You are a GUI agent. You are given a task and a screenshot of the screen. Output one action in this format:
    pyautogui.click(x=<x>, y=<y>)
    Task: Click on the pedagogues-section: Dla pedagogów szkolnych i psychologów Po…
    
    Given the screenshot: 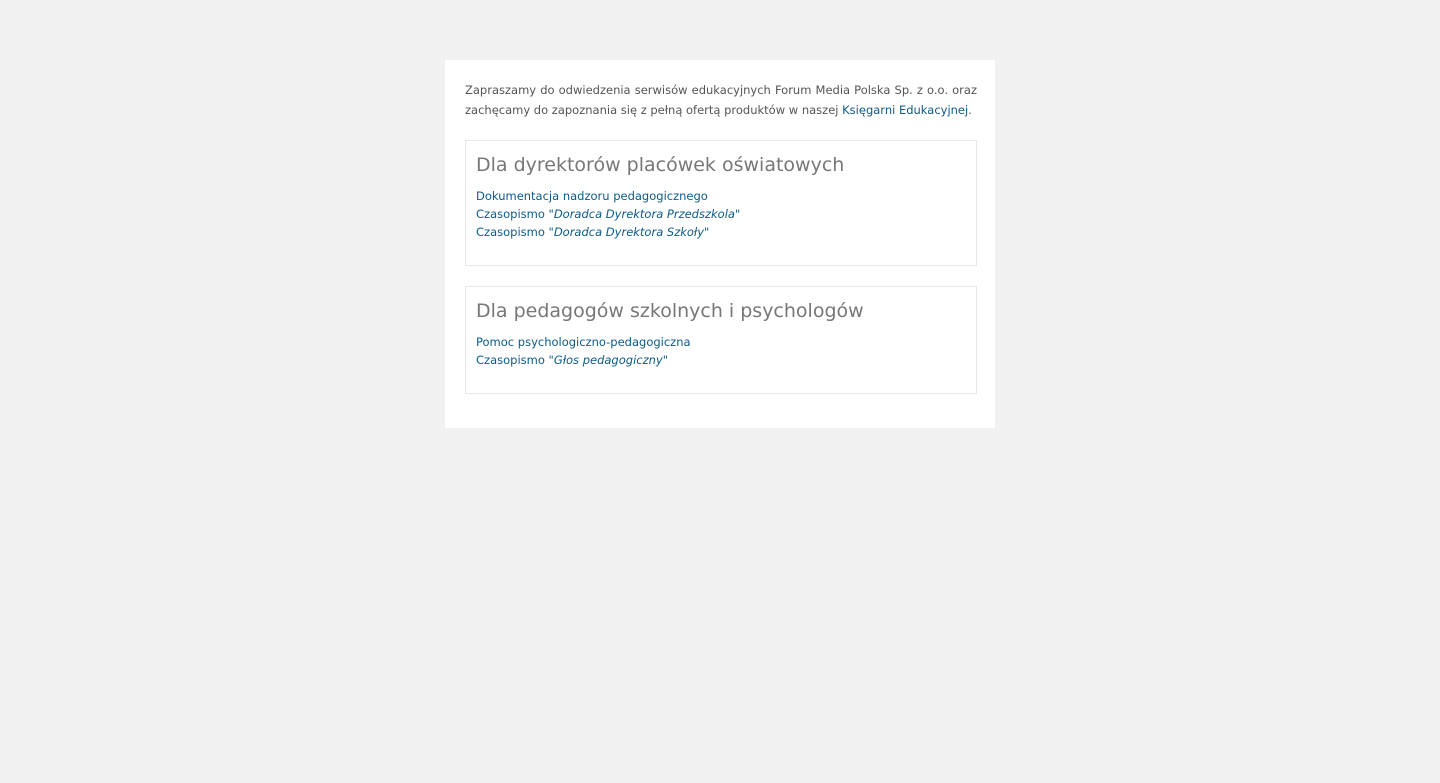 What is the action you would take?
    pyautogui.click(x=721, y=340)
    